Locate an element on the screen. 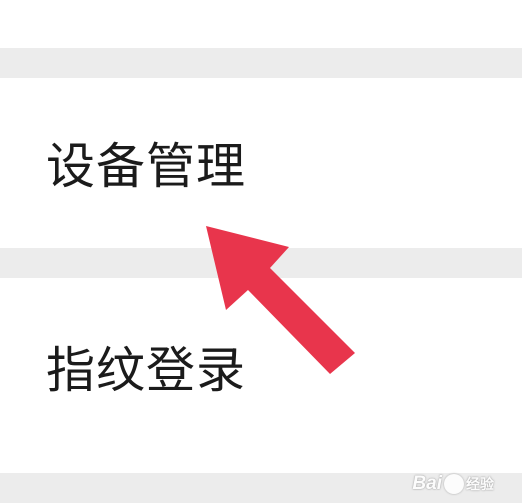  baidu-jingyan-watermark: Bai 经验 is located at coordinates (453, 484).